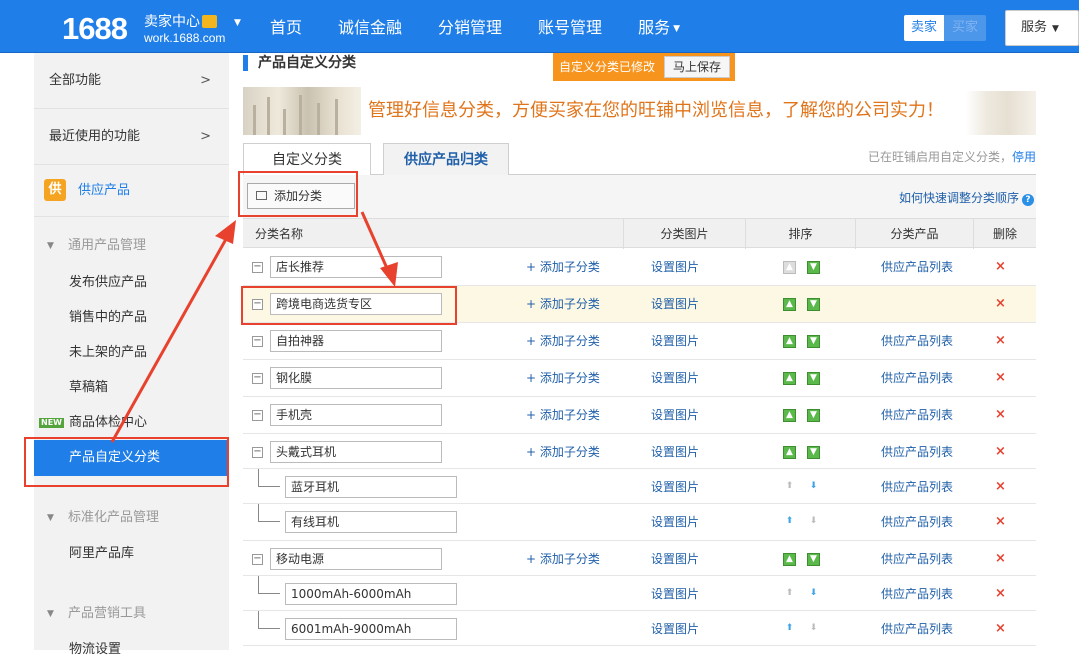 The height and width of the screenshot is (665, 1079). I want to click on category-name-input: 移动电源, so click(356, 559).